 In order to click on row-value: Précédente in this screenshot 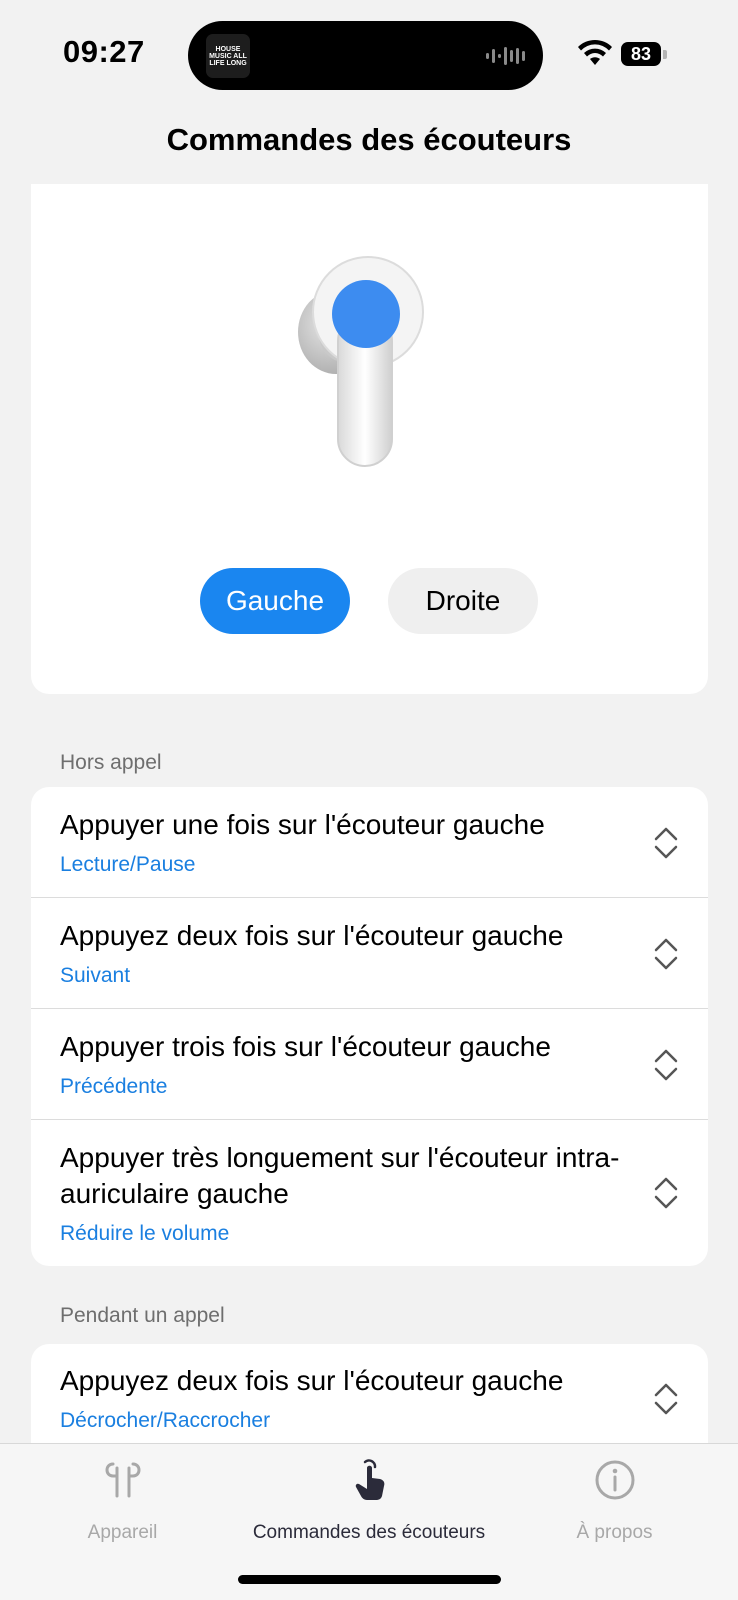, I will do `click(114, 1086)`.